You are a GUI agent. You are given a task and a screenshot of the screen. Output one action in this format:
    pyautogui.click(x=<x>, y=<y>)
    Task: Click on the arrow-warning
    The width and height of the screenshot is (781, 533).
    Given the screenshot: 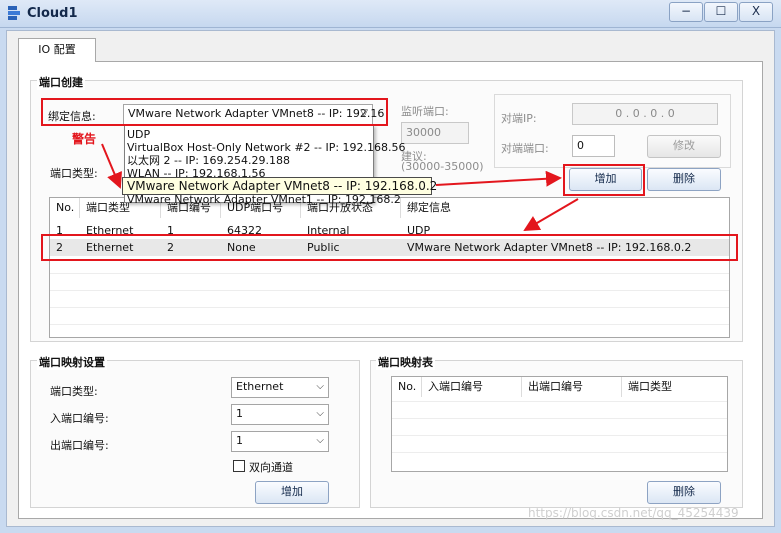 What is the action you would take?
    pyautogui.click(x=111, y=166)
    